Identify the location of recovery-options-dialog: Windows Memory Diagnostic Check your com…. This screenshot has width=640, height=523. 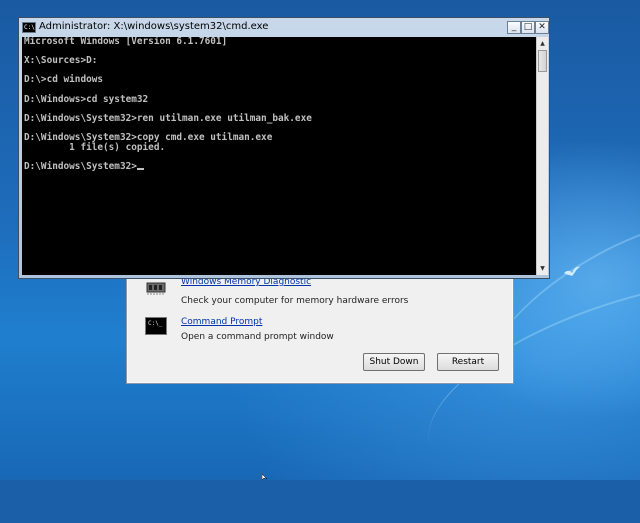
(320, 323).